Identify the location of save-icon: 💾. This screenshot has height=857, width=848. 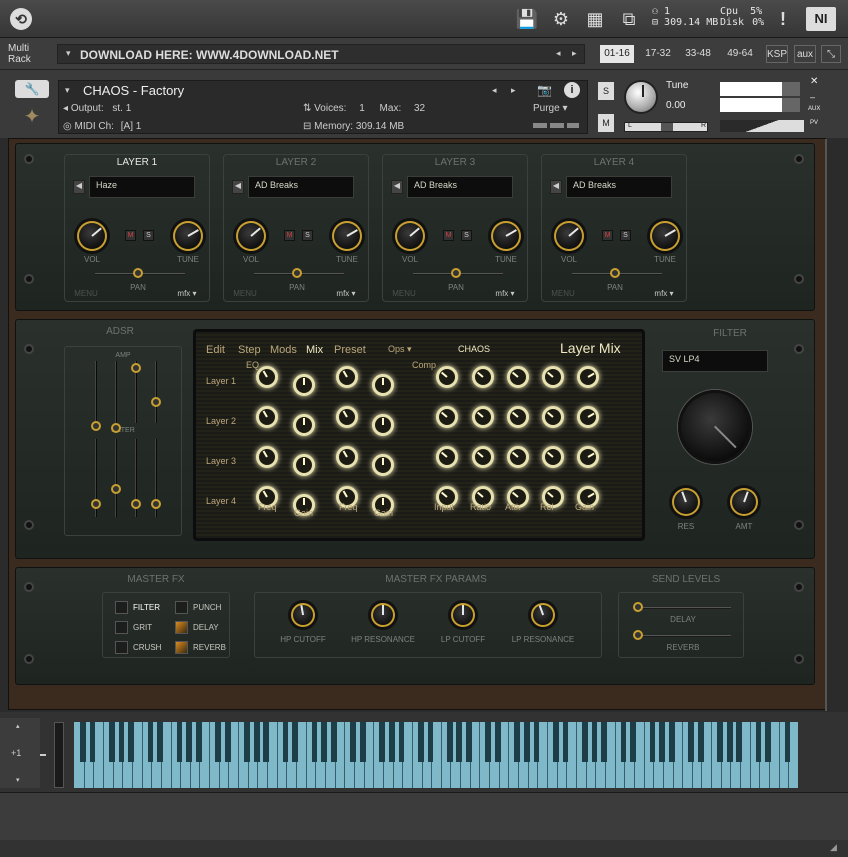
(527, 19).